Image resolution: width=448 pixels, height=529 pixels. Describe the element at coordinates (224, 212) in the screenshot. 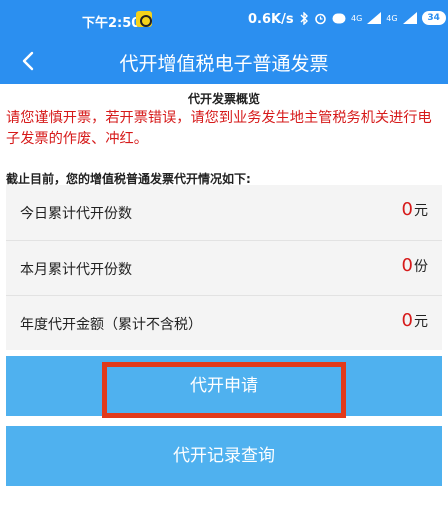

I see `stat-row-today-count: 今日累计代开份数 0元` at that location.